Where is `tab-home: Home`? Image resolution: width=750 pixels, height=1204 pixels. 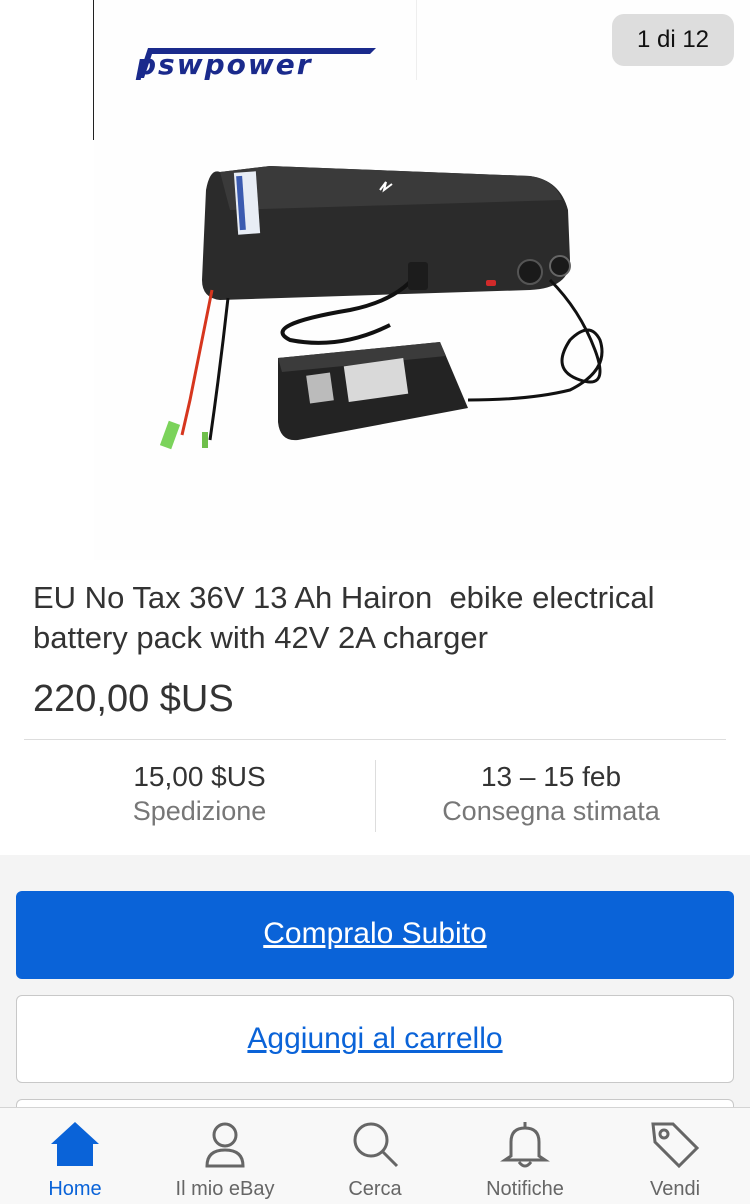 tab-home: Home is located at coordinates (75, 1156).